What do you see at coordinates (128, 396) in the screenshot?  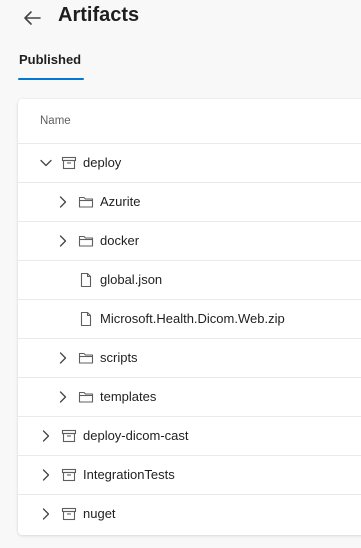 I see `tree-item-label: templates` at bounding box center [128, 396].